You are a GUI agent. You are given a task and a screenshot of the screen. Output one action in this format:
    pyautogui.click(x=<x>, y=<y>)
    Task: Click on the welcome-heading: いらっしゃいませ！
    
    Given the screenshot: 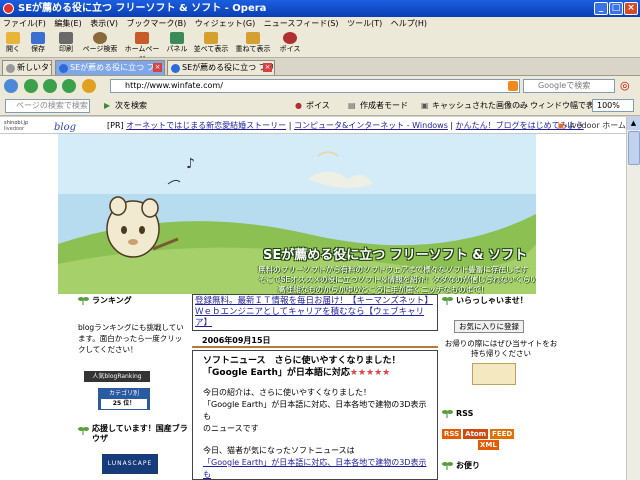 What is the action you would take?
    pyautogui.click(x=501, y=301)
    